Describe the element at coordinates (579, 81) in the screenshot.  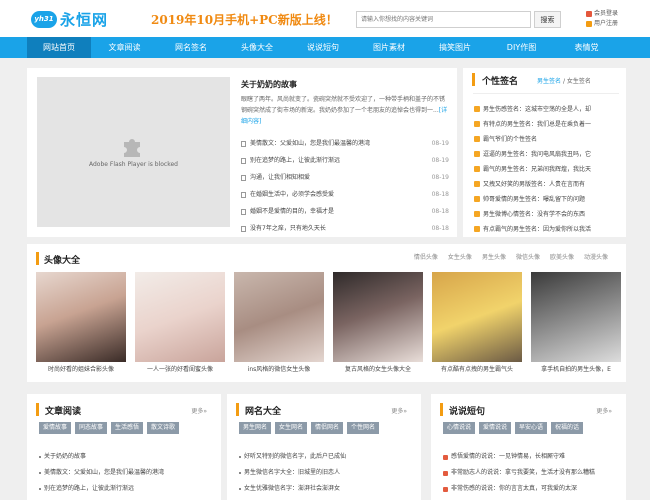
I see `tab-female-signatures: 女生签名` at that location.